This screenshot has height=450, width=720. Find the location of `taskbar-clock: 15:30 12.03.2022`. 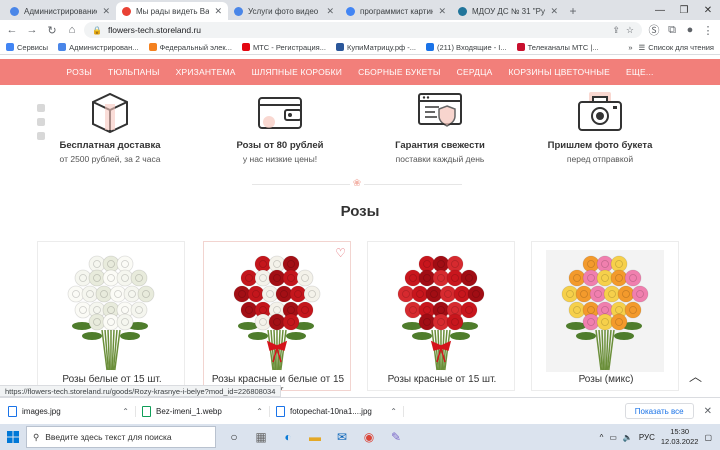

taskbar-clock: 15:30 12.03.2022 is located at coordinates (680, 437).